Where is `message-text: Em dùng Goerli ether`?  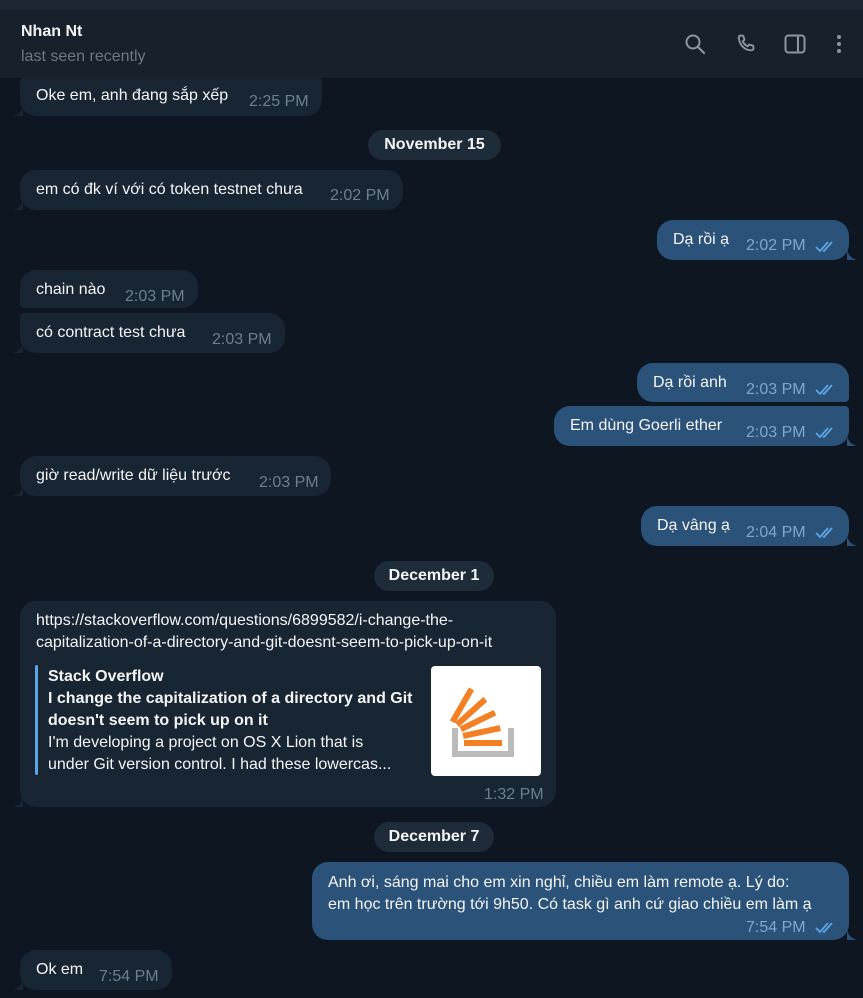
message-text: Em dùng Goerli ether is located at coordinates (646, 425).